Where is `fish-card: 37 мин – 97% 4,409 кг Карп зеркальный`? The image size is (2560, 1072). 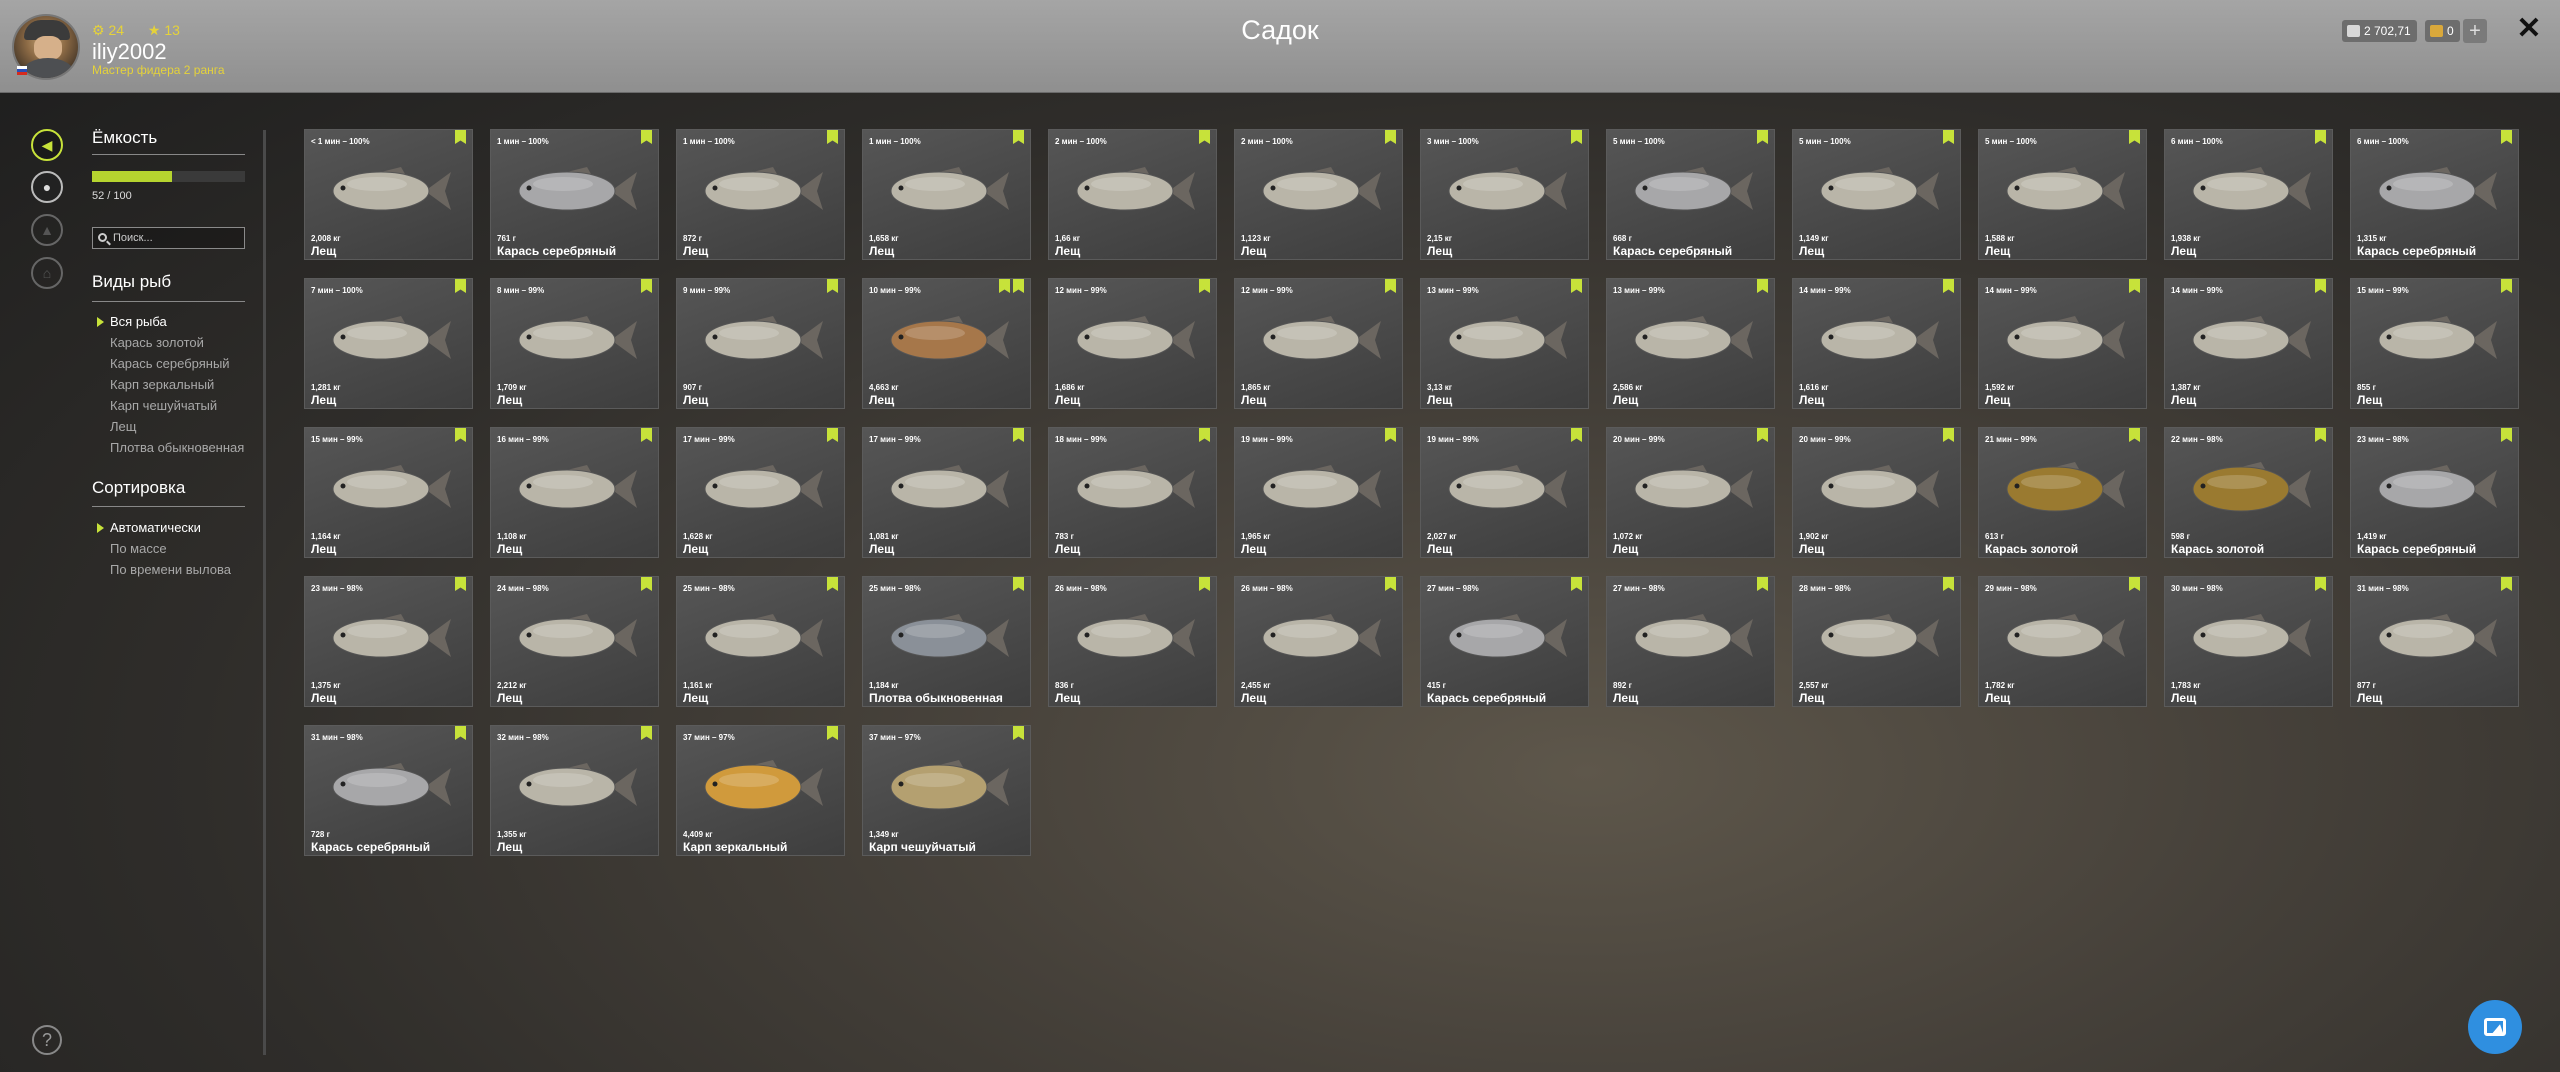 fish-card: 37 мин – 97% 4,409 кг Карп зеркальный is located at coordinates (760, 790).